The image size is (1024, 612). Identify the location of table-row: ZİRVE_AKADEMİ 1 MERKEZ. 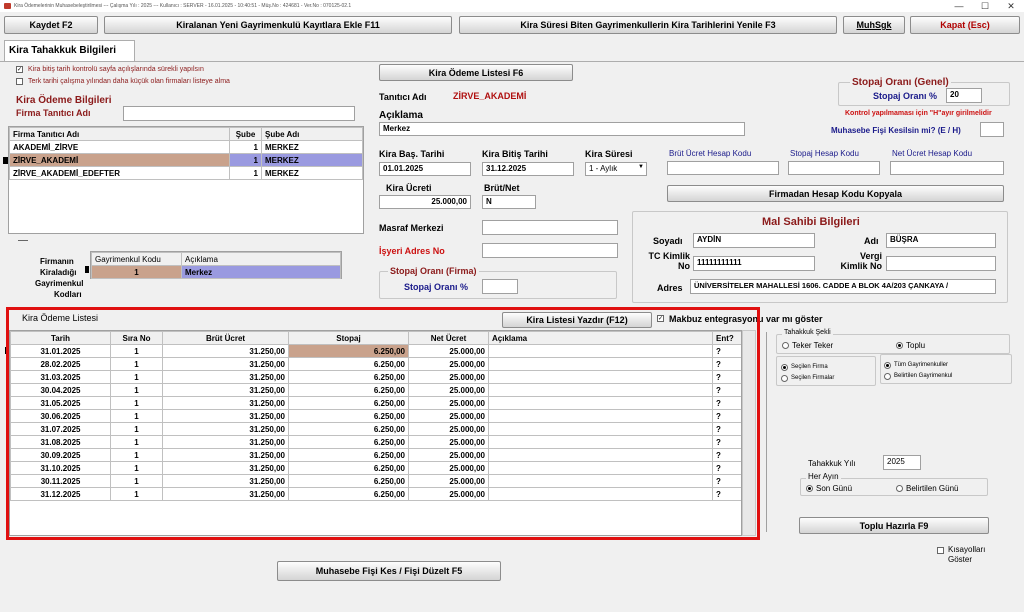
(186, 160).